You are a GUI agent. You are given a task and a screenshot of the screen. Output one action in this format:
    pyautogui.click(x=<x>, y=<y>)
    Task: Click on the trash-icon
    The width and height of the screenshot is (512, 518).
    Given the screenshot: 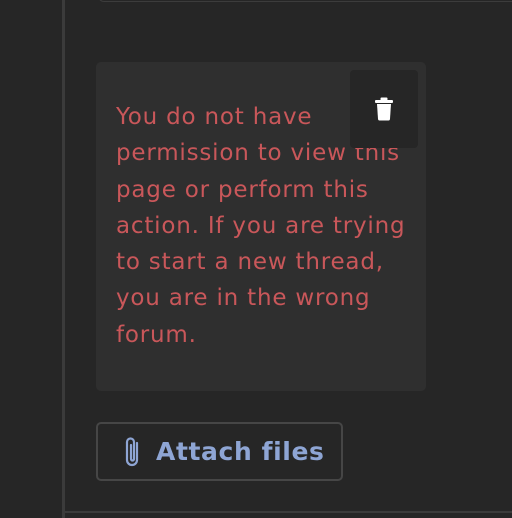 What is the action you would take?
    pyautogui.click(x=384, y=109)
    